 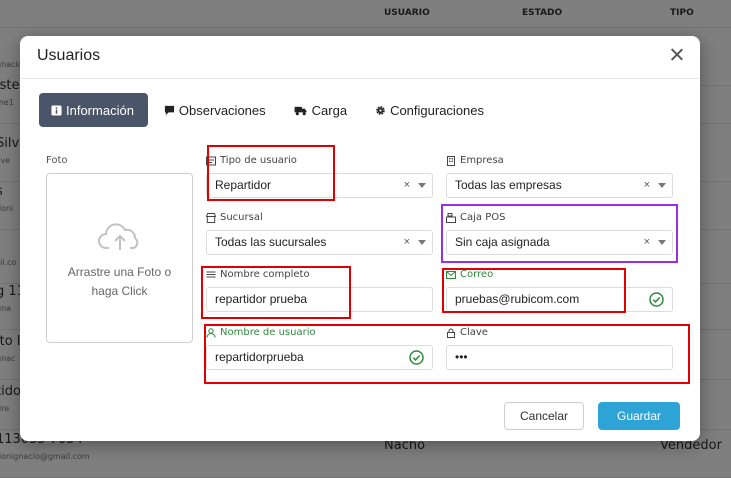 I want to click on save-button: Guardar, so click(x=639, y=416).